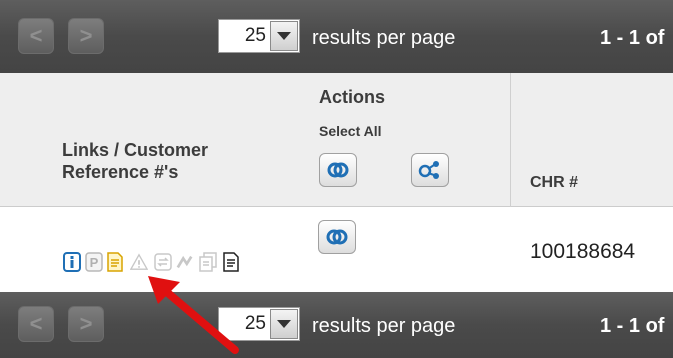 The height and width of the screenshot is (358, 673). I want to click on swap-icon, so click(163, 262).